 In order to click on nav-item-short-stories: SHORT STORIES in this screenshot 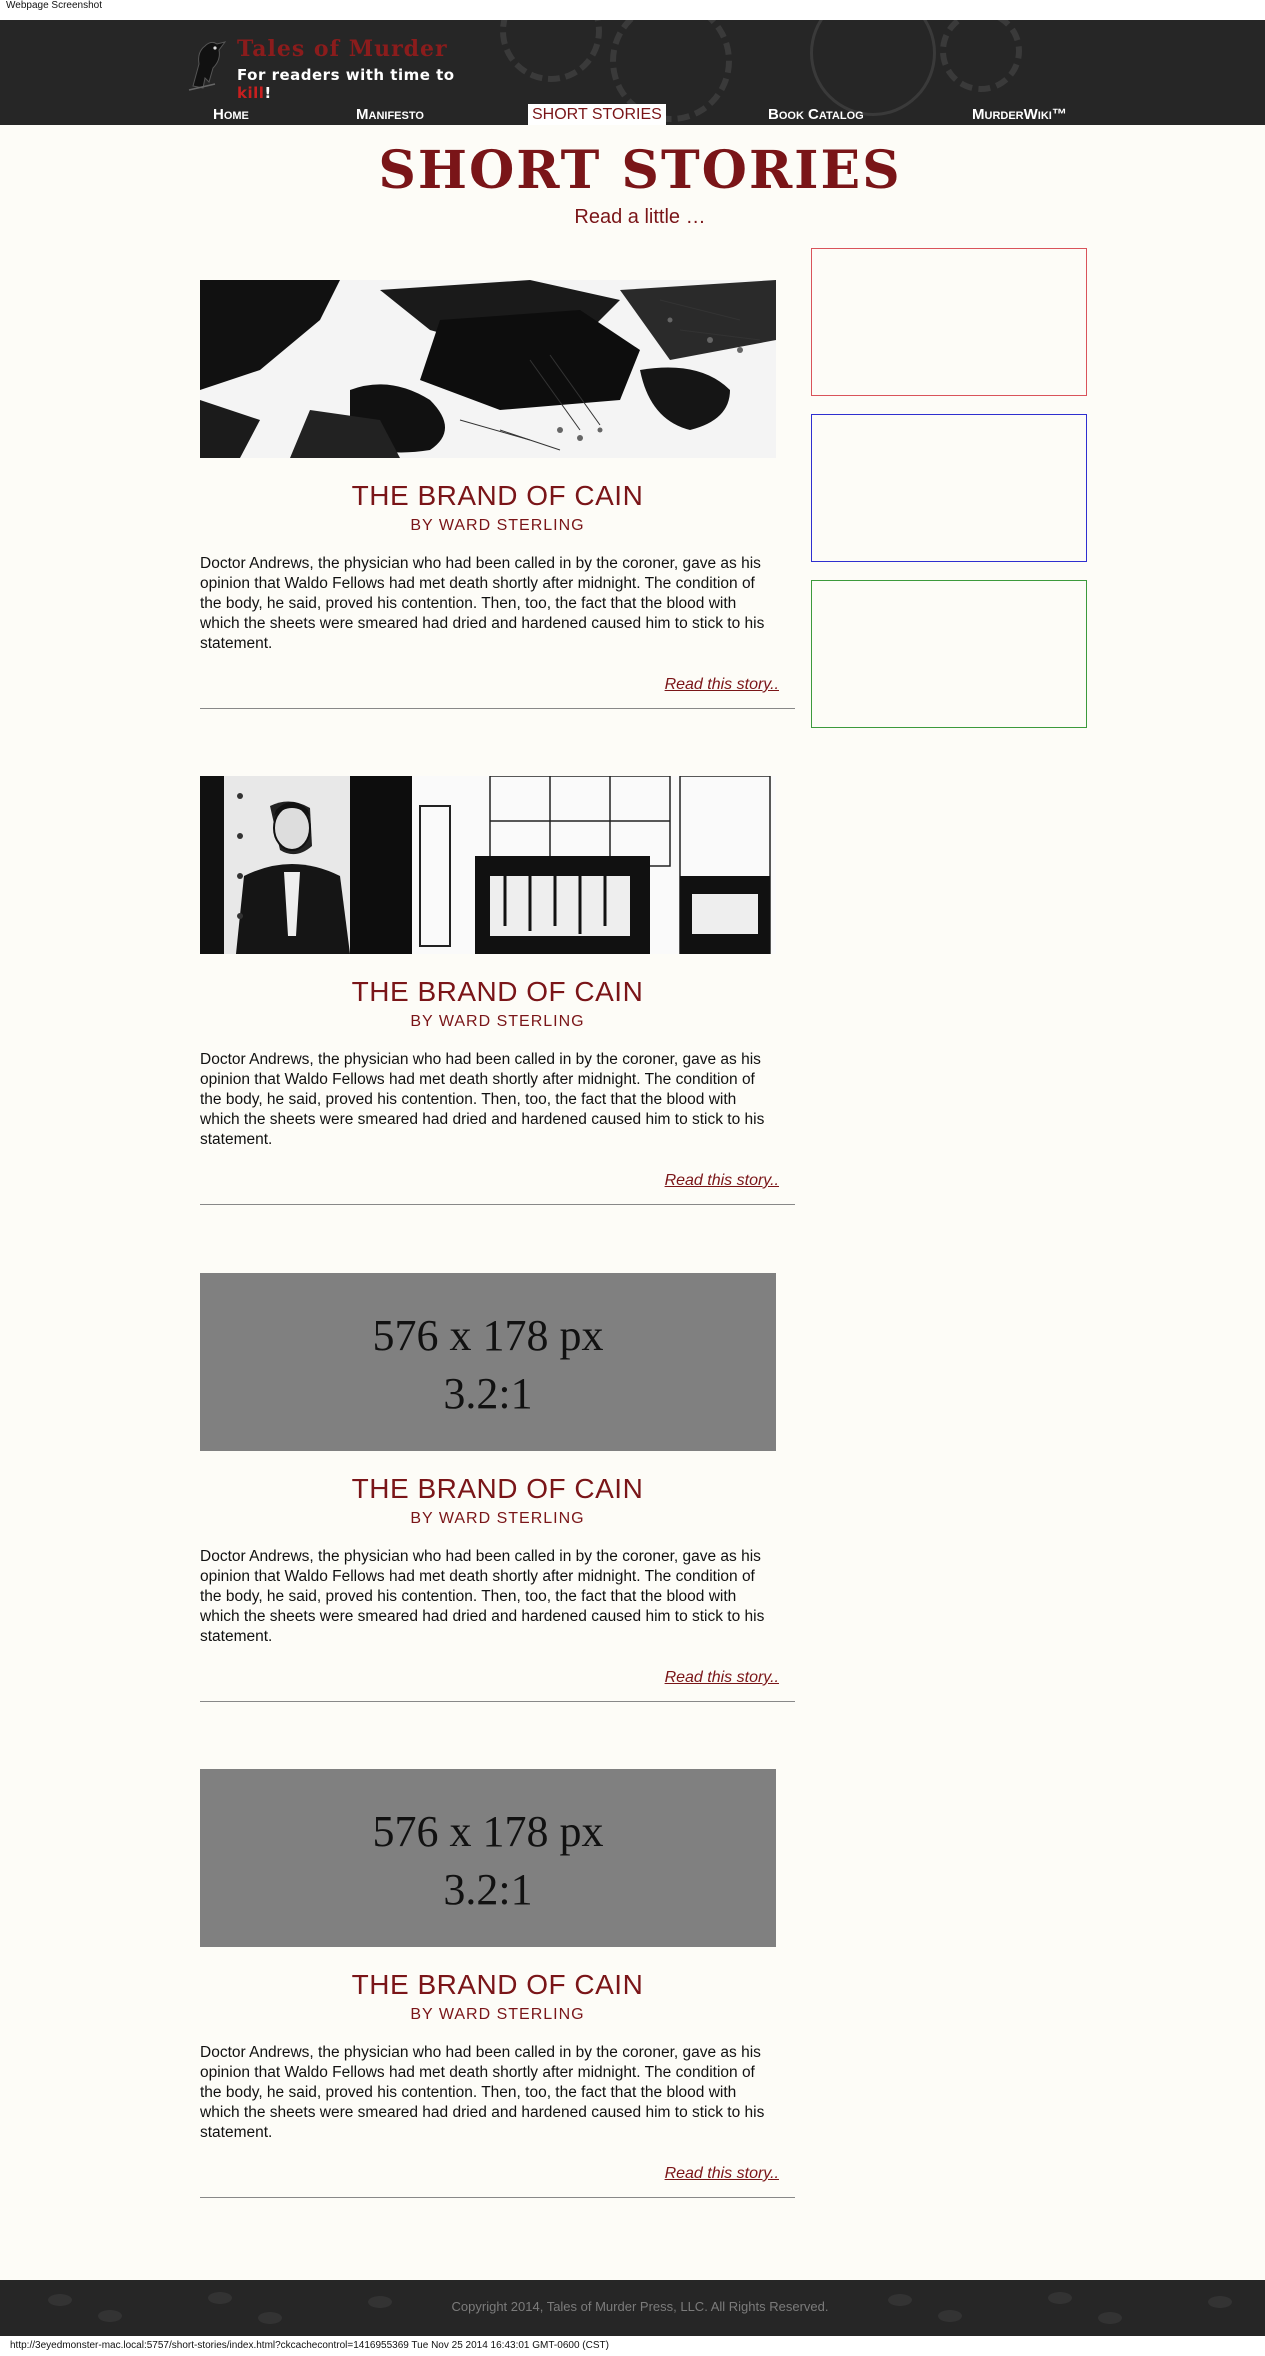, I will do `click(597, 114)`.